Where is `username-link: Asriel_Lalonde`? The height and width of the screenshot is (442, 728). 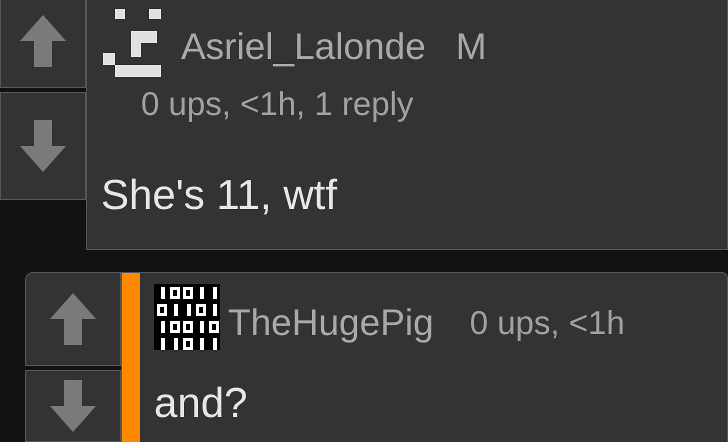 username-link: Asriel_Lalonde is located at coordinates (303, 47).